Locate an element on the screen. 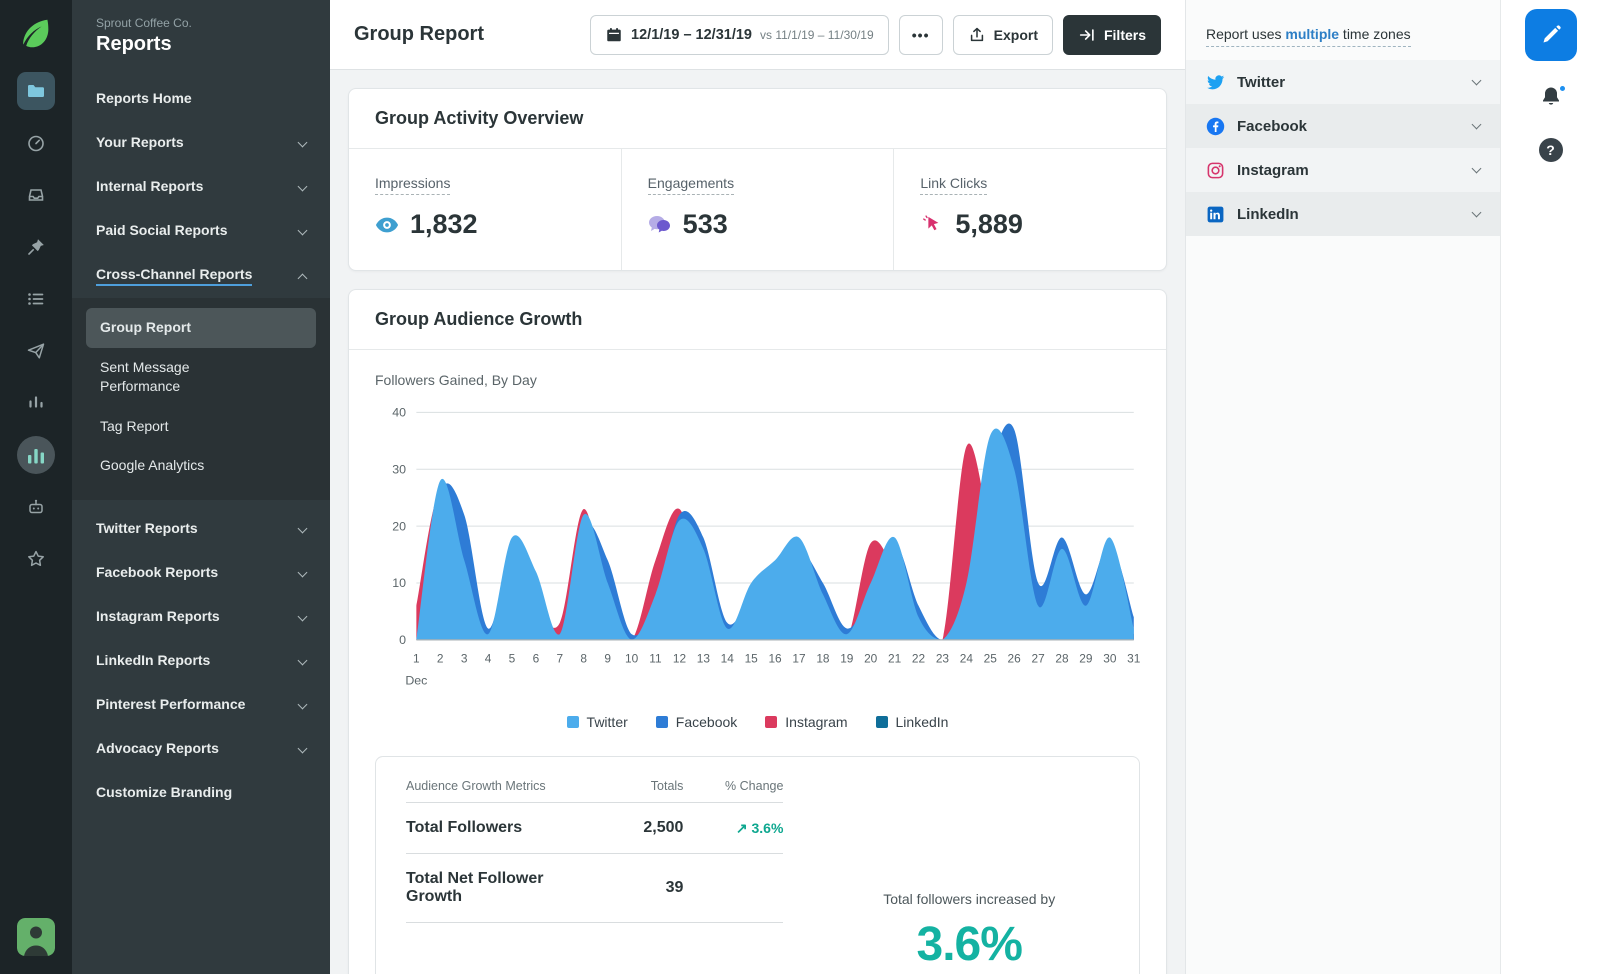 The width and height of the screenshot is (1600, 974). utility-rail: ? is located at coordinates (1550, 487).